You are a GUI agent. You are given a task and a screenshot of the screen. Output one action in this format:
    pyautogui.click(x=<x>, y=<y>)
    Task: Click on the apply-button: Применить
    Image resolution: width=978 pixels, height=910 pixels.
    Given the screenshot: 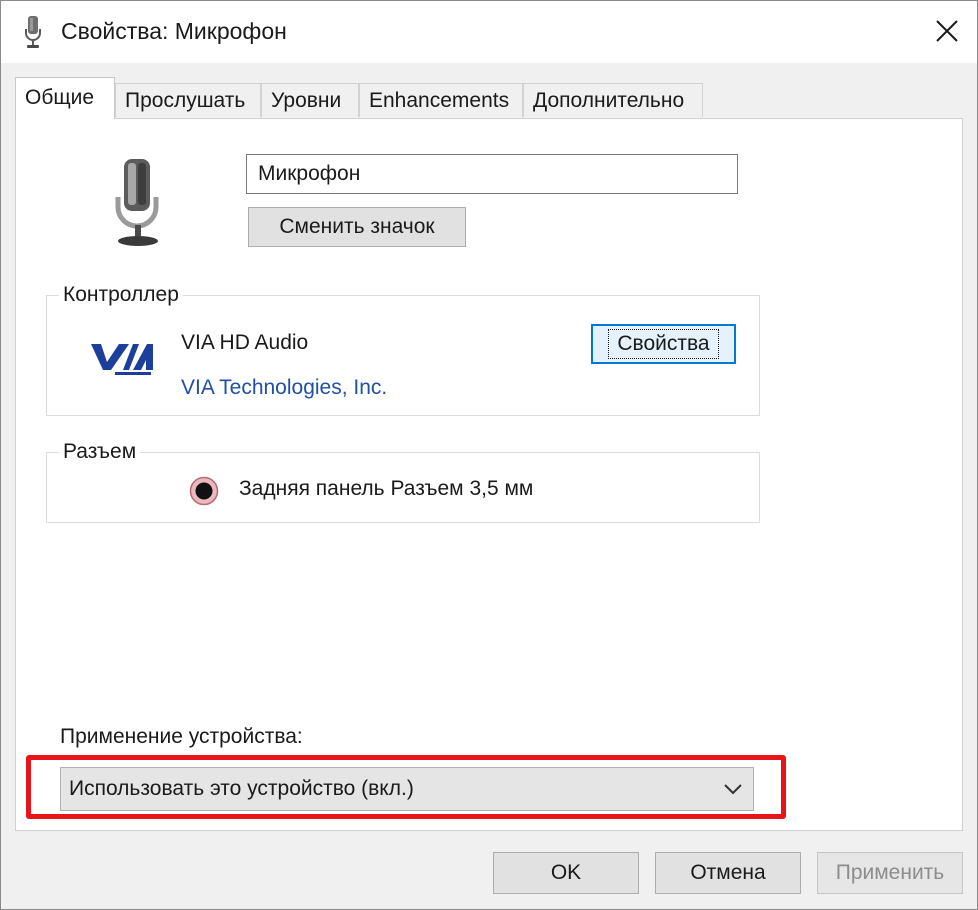 What is the action you would take?
    pyautogui.click(x=890, y=873)
    